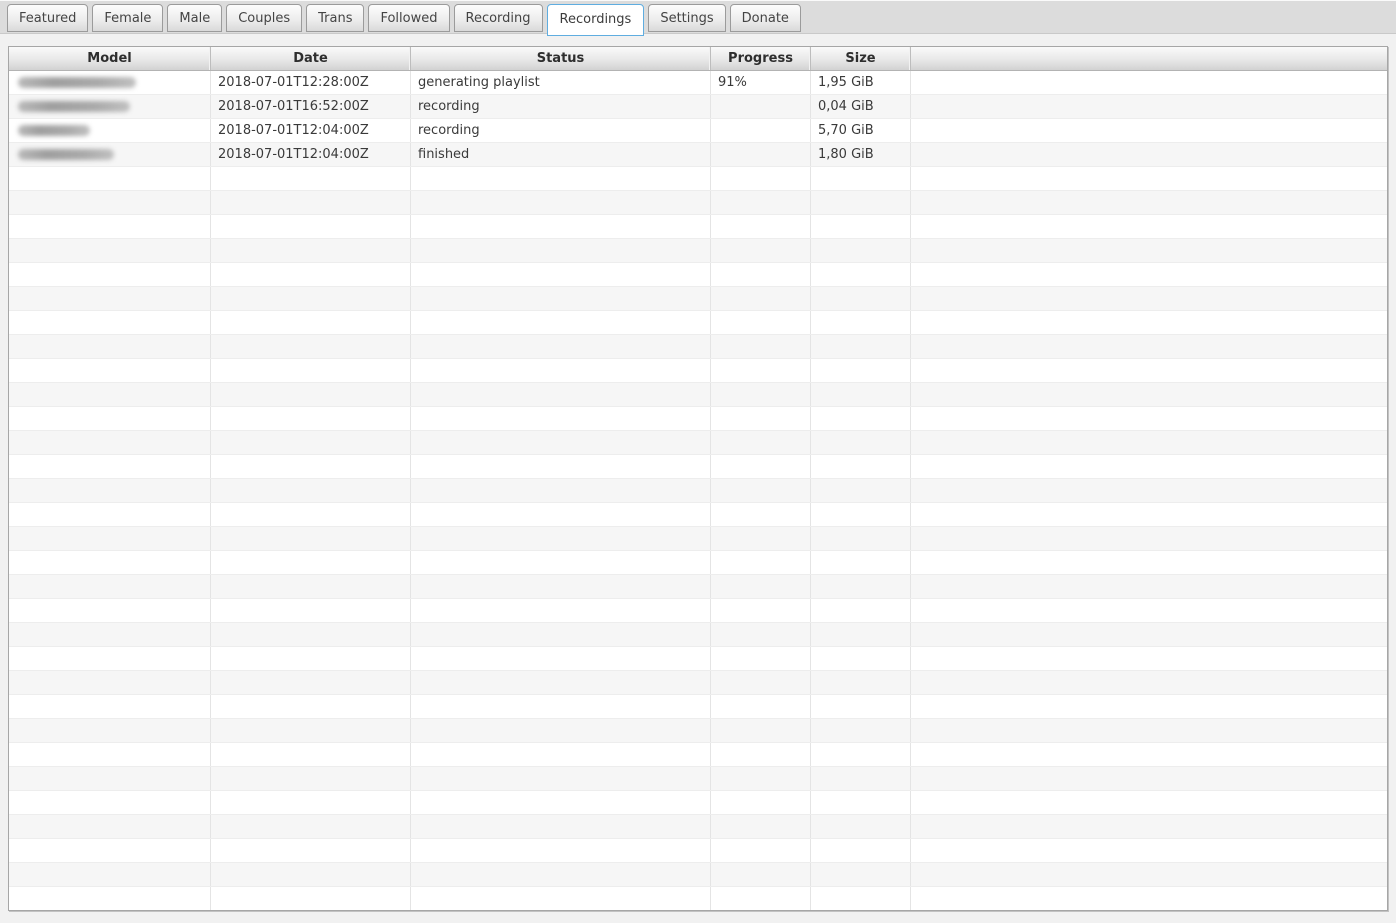 This screenshot has width=1396, height=923. I want to click on column-header-progress: Progress, so click(761, 58).